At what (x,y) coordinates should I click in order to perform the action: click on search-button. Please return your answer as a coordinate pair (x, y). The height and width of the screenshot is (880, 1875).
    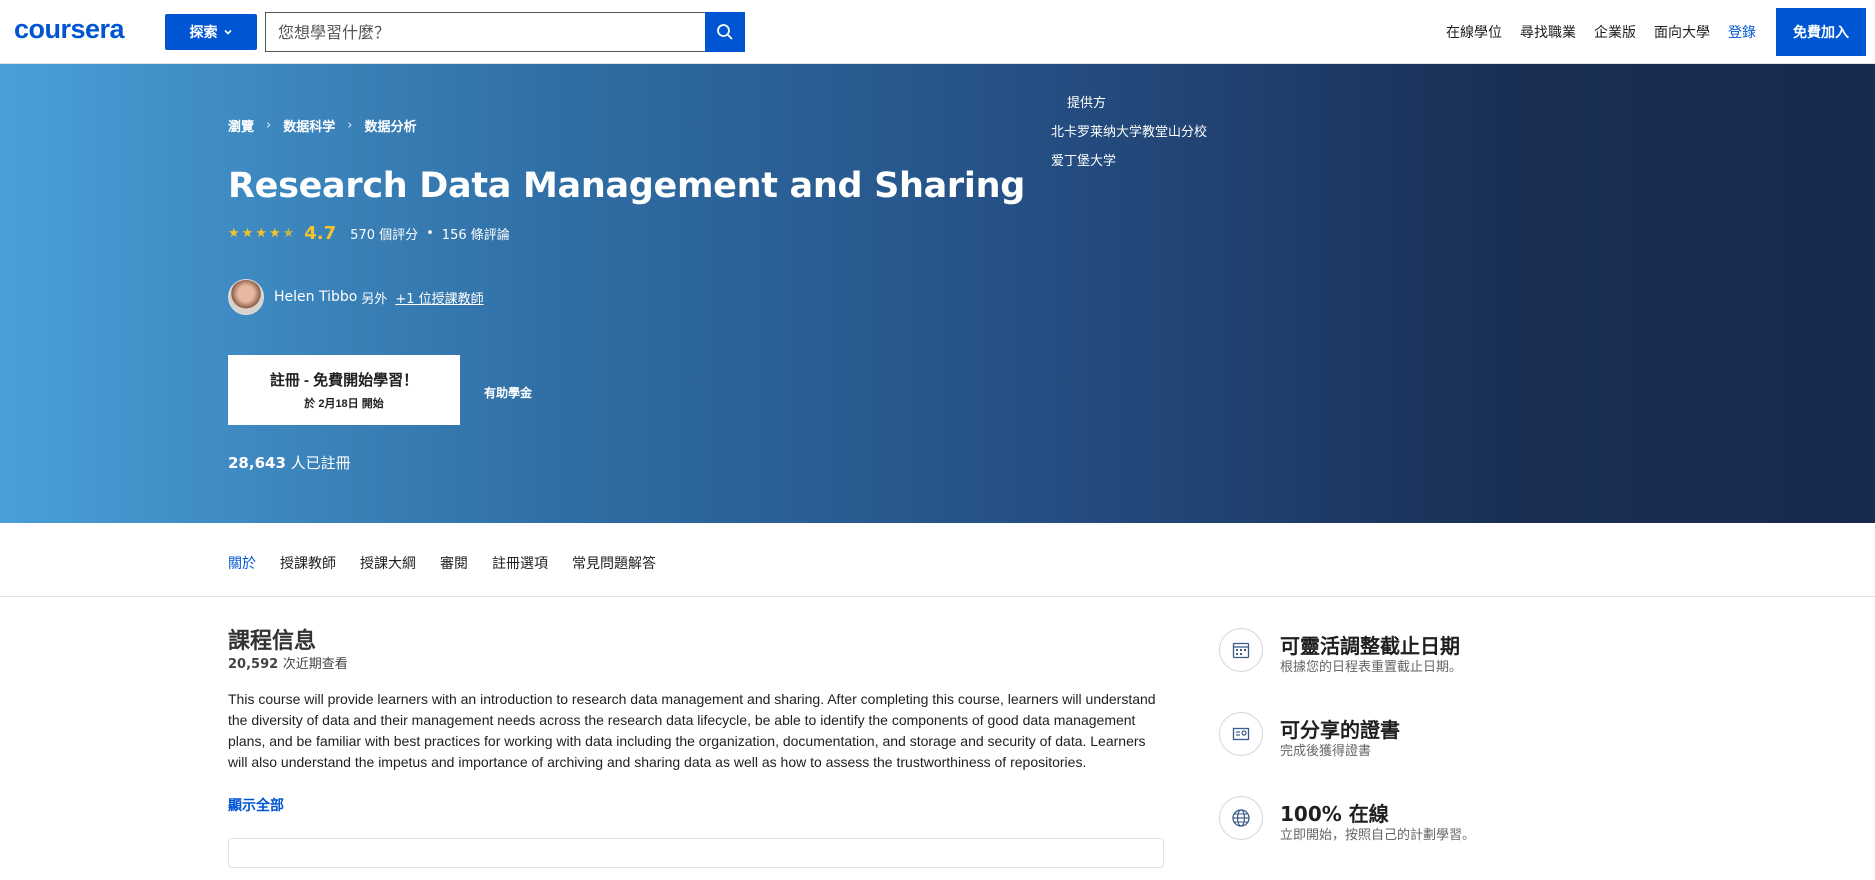
    Looking at the image, I should click on (725, 32).